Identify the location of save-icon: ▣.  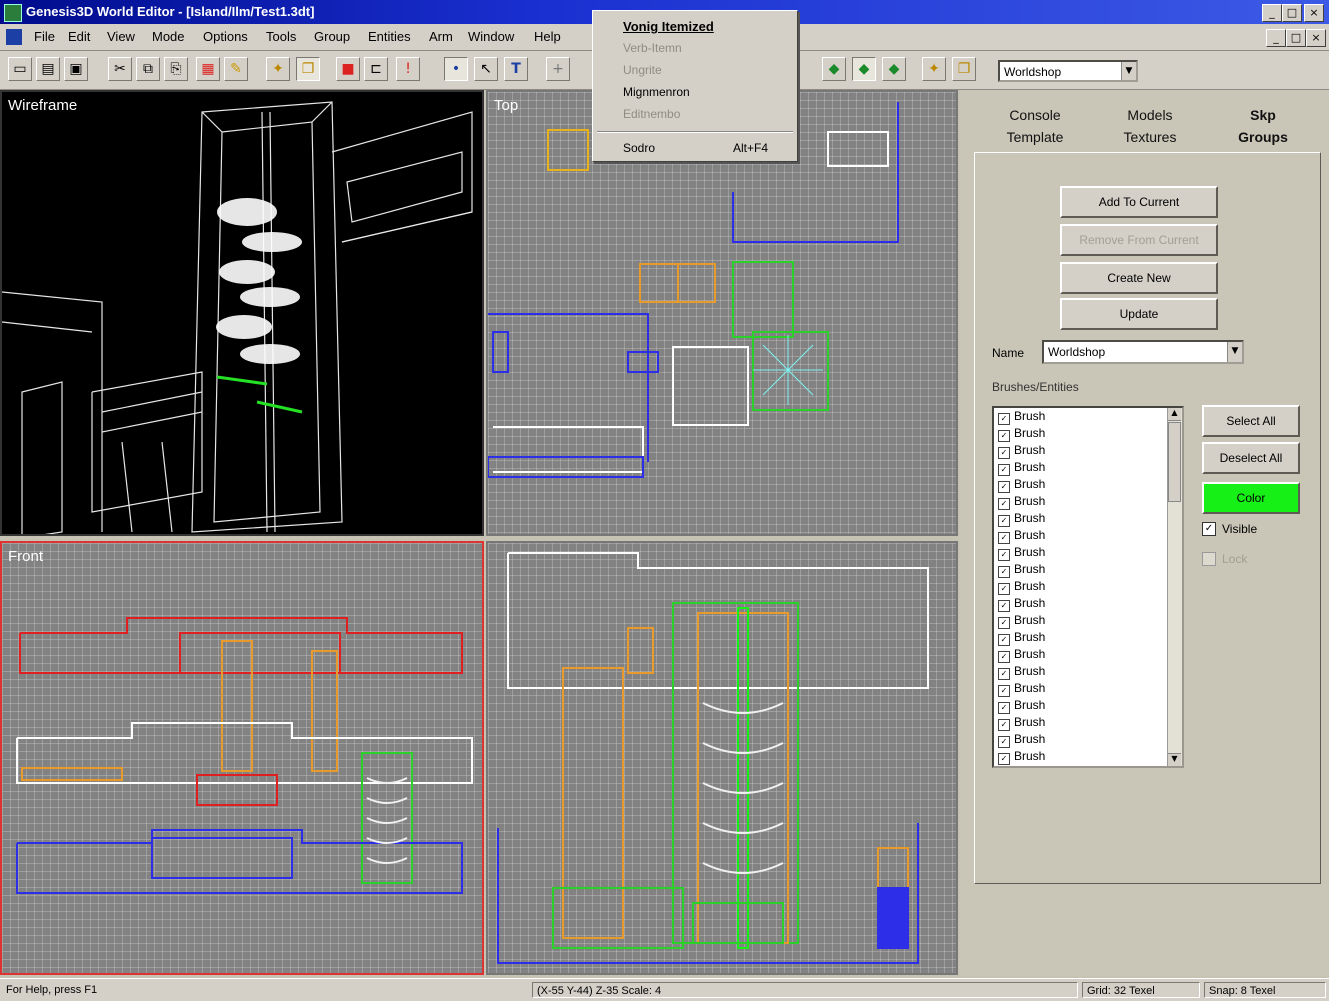
(76, 69).